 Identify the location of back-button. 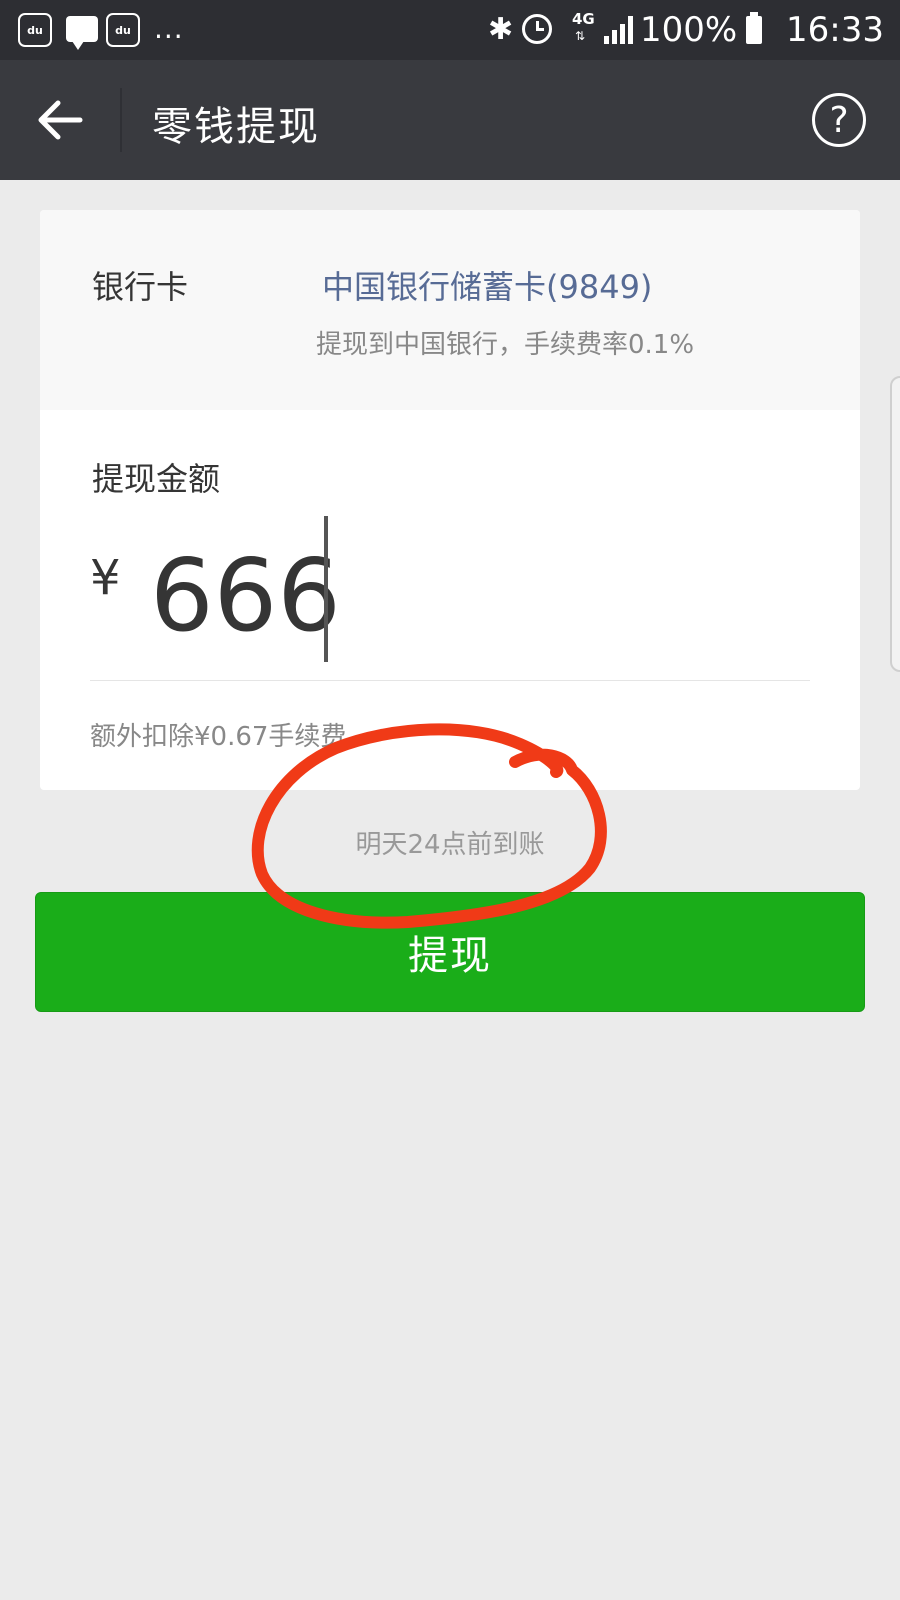
(60, 120).